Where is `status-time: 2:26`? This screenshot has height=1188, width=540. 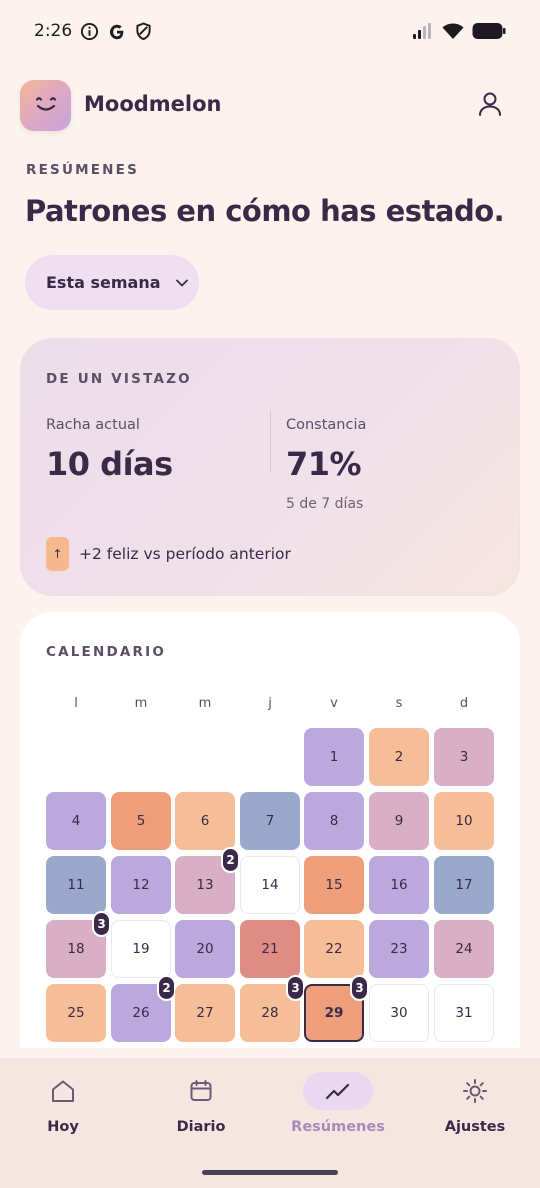 status-time: 2:26 is located at coordinates (53, 31).